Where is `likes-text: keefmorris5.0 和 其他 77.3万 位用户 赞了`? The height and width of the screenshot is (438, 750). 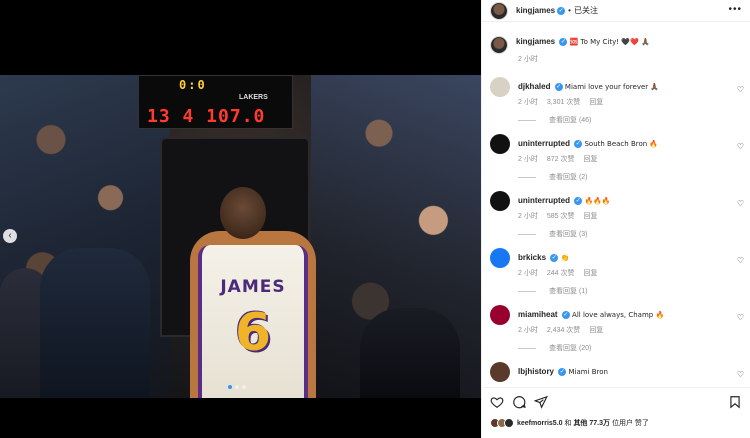 likes-text: keefmorris5.0 和 其他 77.3万 位用户 赞了 is located at coordinates (583, 423).